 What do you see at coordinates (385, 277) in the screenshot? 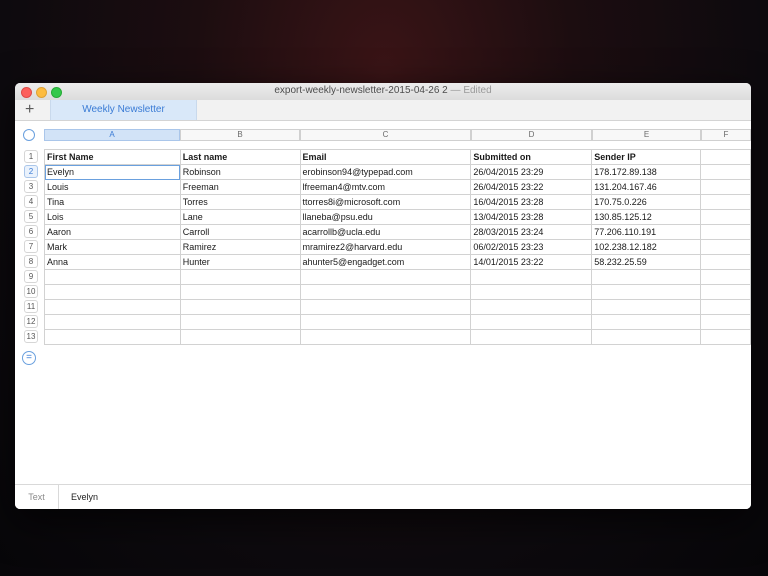
I see `cell-c9` at bounding box center [385, 277].